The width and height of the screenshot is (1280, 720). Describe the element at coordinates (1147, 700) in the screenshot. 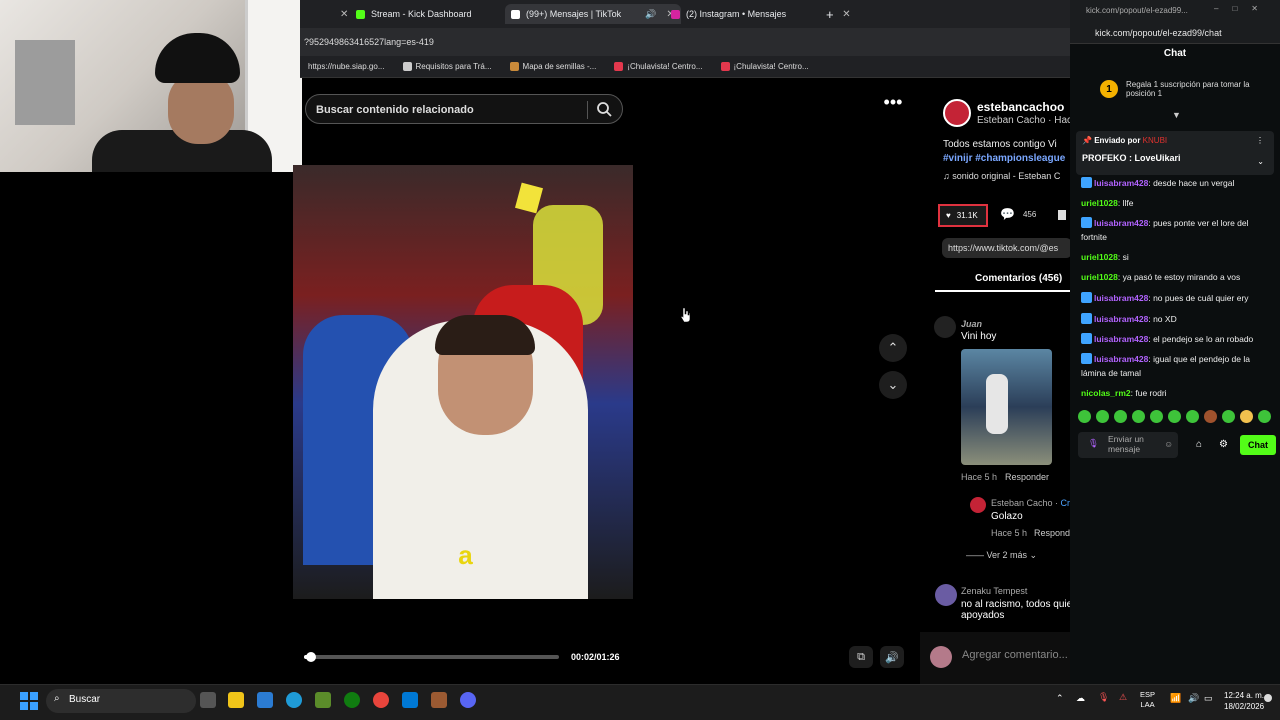

I see `language-indicator: ESP LAA` at that location.